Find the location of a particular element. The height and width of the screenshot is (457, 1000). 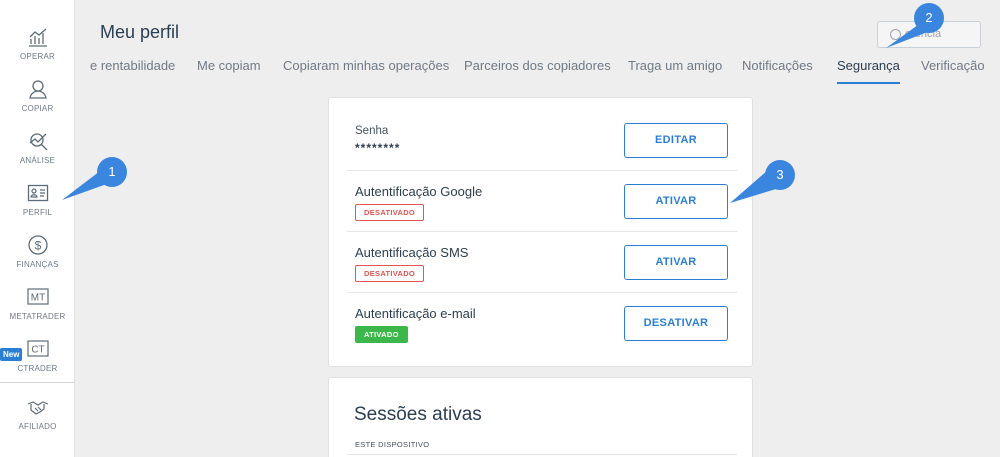

annotation-marker-2: 2 is located at coordinates (929, 18).